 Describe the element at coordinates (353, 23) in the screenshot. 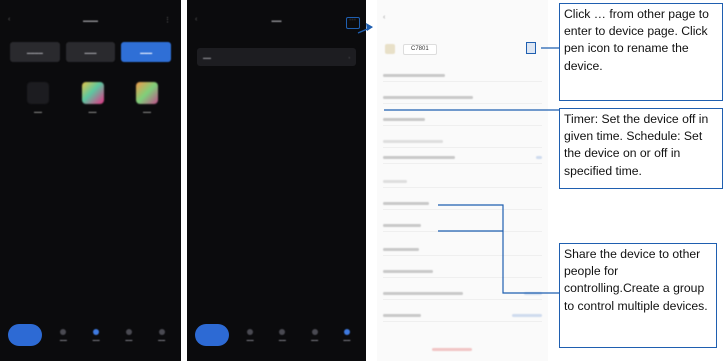

I see `more-highlight` at that location.